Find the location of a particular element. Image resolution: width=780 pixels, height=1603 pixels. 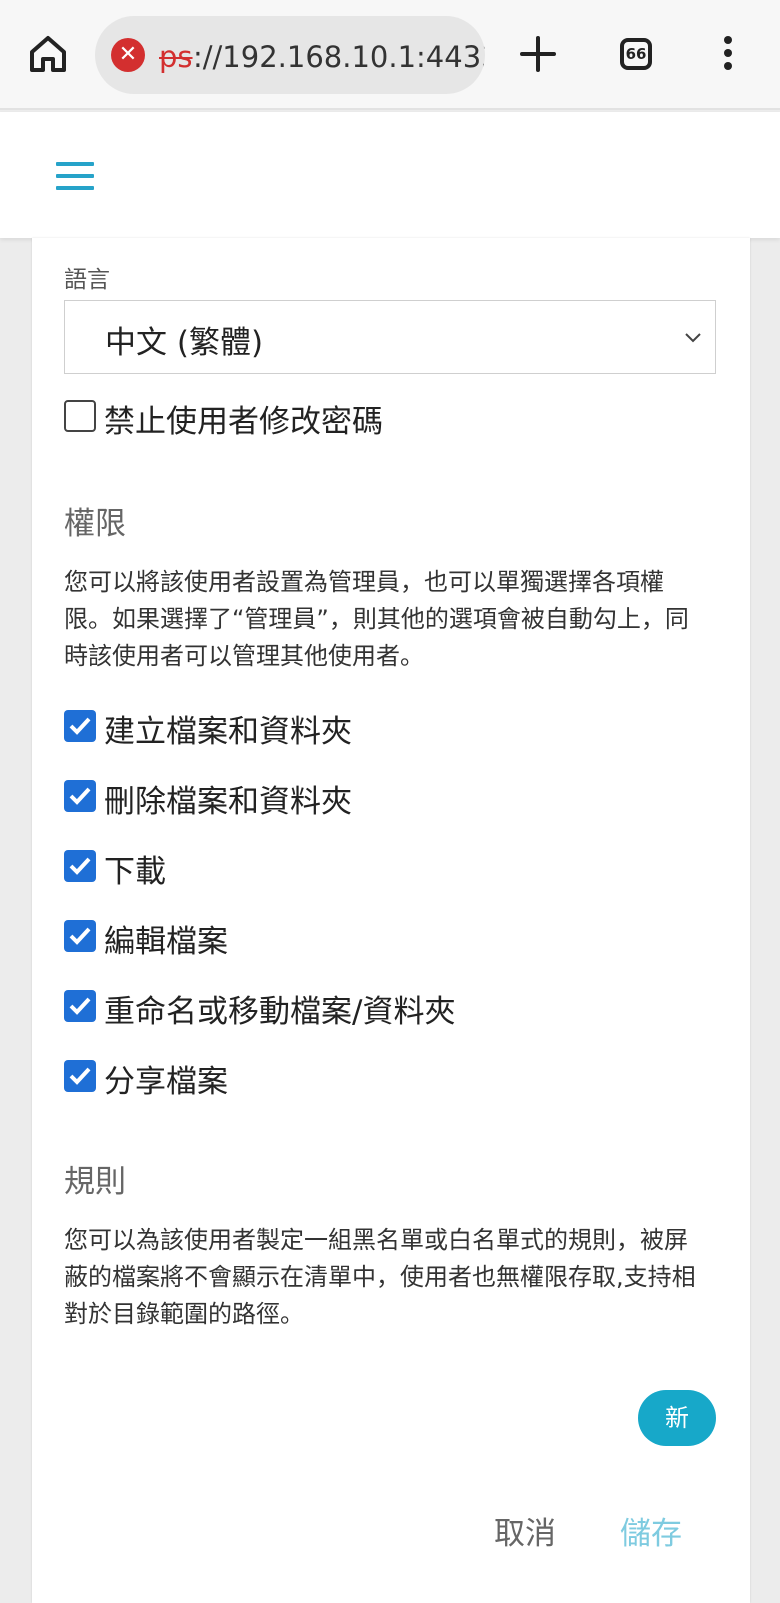

url-scheme: ps is located at coordinates (176, 57).